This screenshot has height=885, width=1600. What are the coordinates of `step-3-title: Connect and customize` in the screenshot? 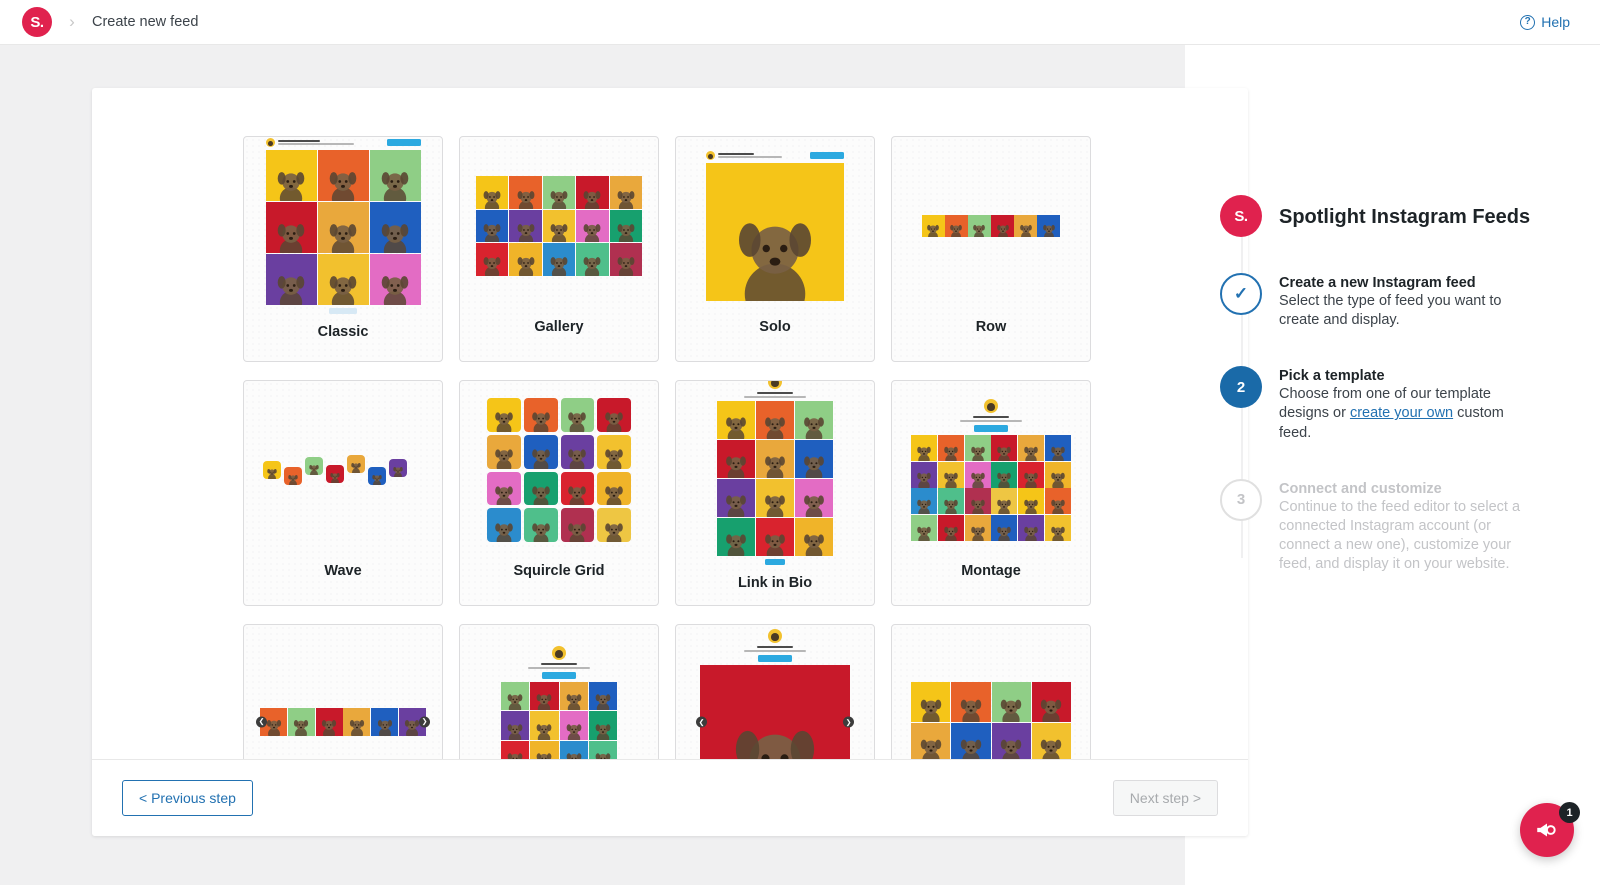 It's located at (1360, 488).